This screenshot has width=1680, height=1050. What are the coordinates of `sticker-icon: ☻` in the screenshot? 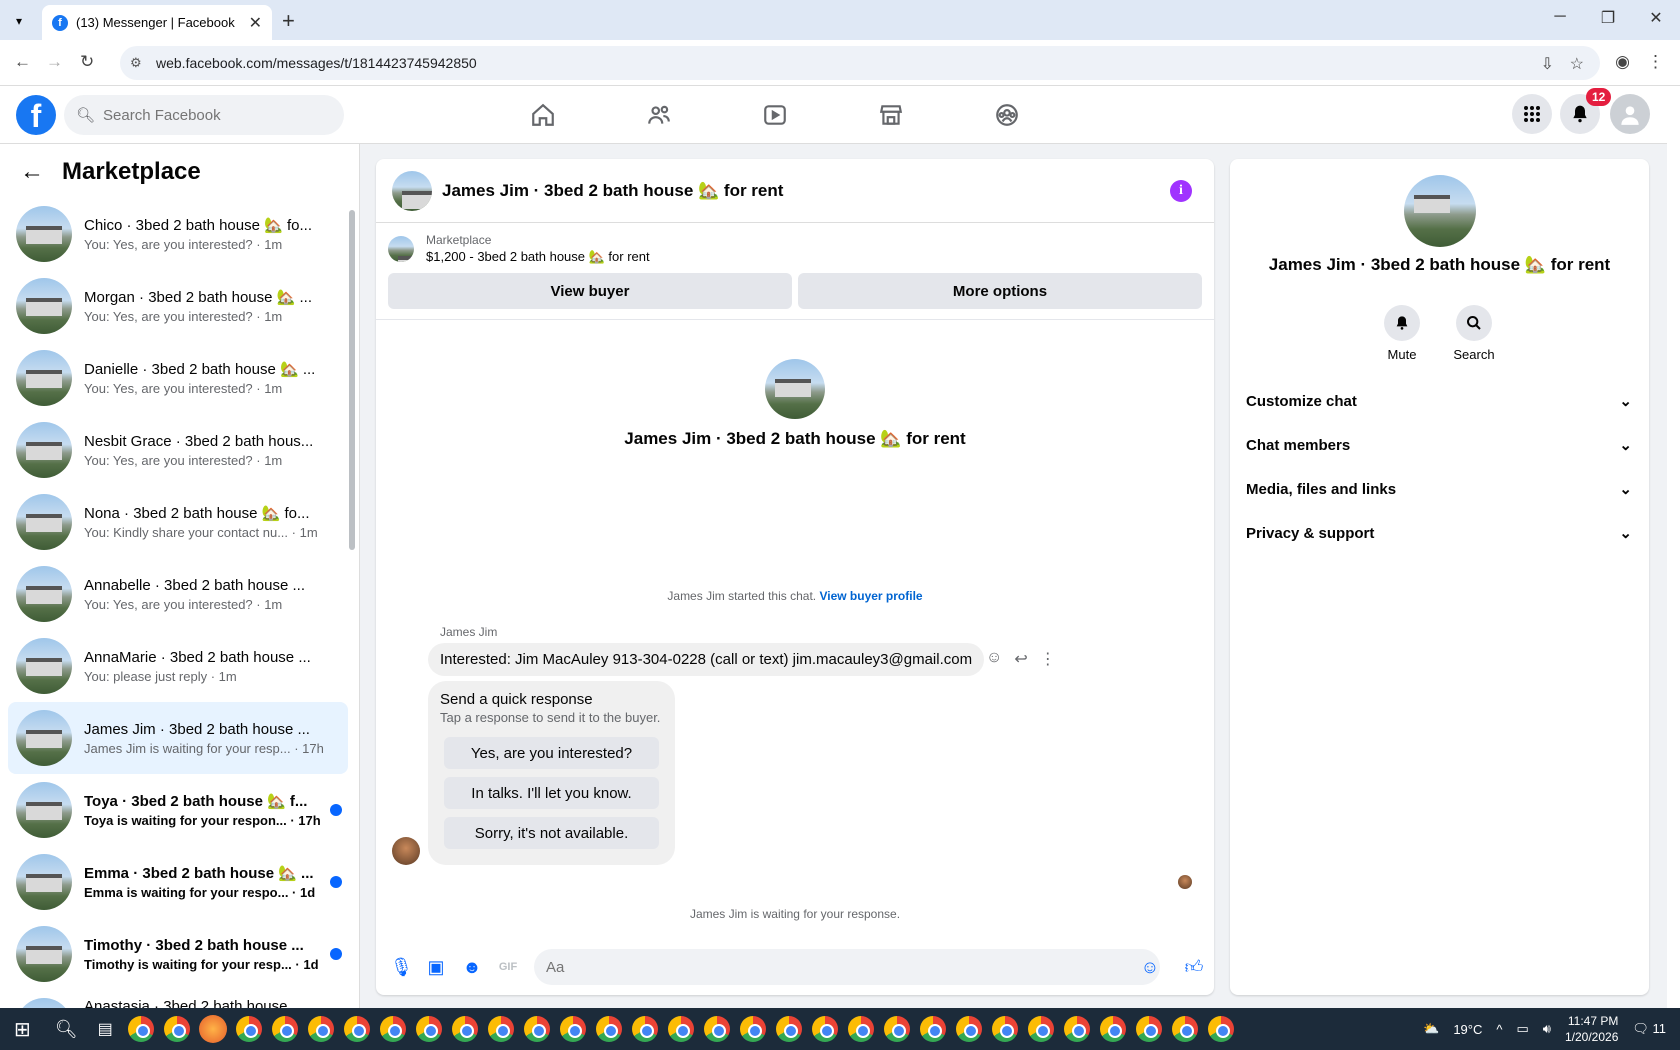 It's located at (472, 967).